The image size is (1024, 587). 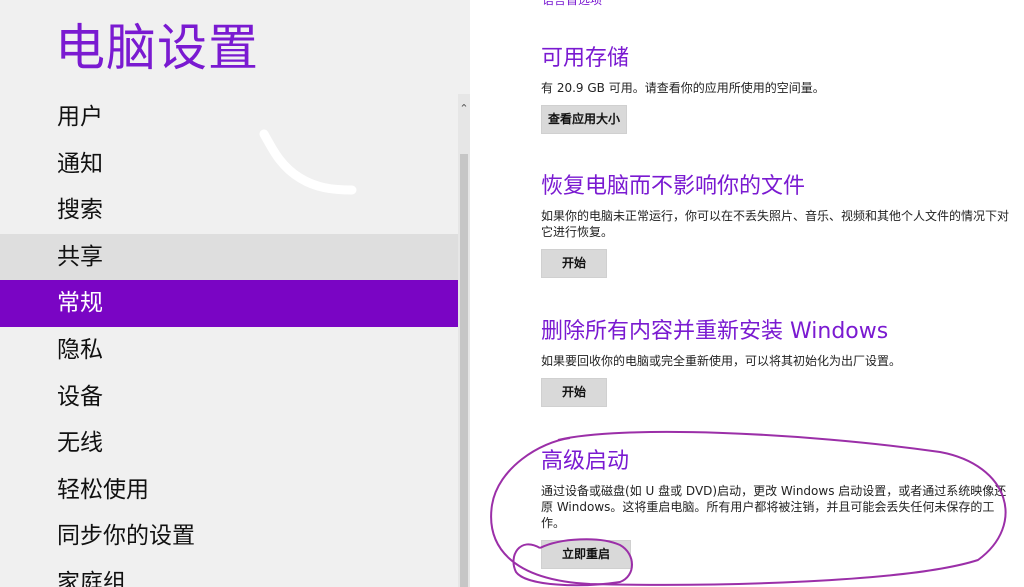 I want to click on nav-item: 轻松使用, so click(x=229, y=490).